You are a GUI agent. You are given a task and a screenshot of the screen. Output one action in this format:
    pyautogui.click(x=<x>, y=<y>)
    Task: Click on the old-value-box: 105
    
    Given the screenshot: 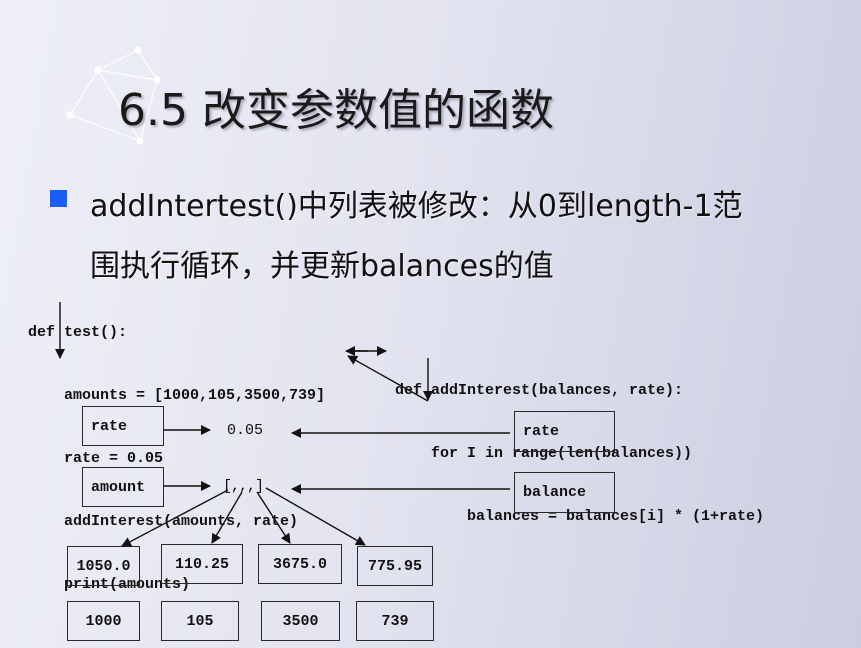 What is the action you would take?
    pyautogui.click(x=200, y=621)
    